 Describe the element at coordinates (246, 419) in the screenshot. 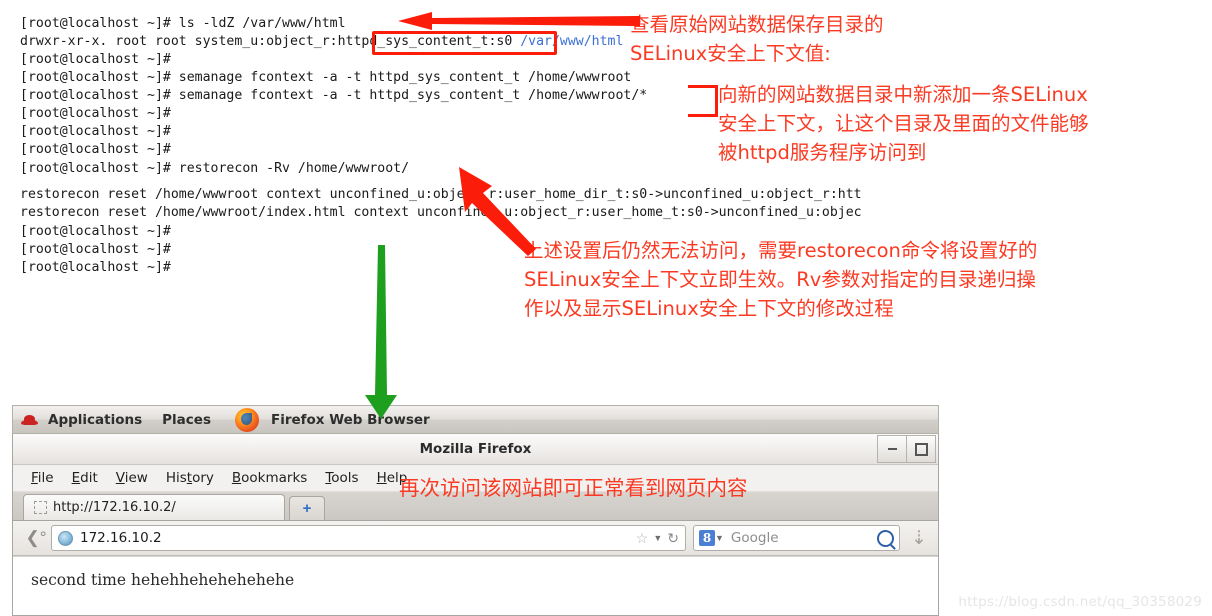

I see `firefox-logo-icon` at that location.